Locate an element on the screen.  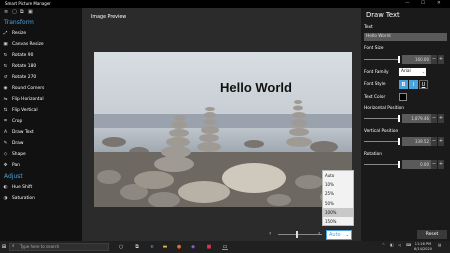
zoom-slider-track is located at coordinates (300, 234).